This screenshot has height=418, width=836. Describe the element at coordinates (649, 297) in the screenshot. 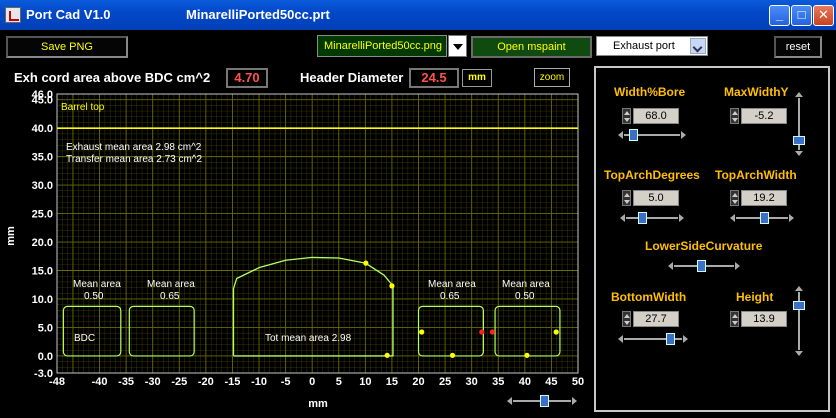

I see `bottom-width-label: BottomWidth` at that location.